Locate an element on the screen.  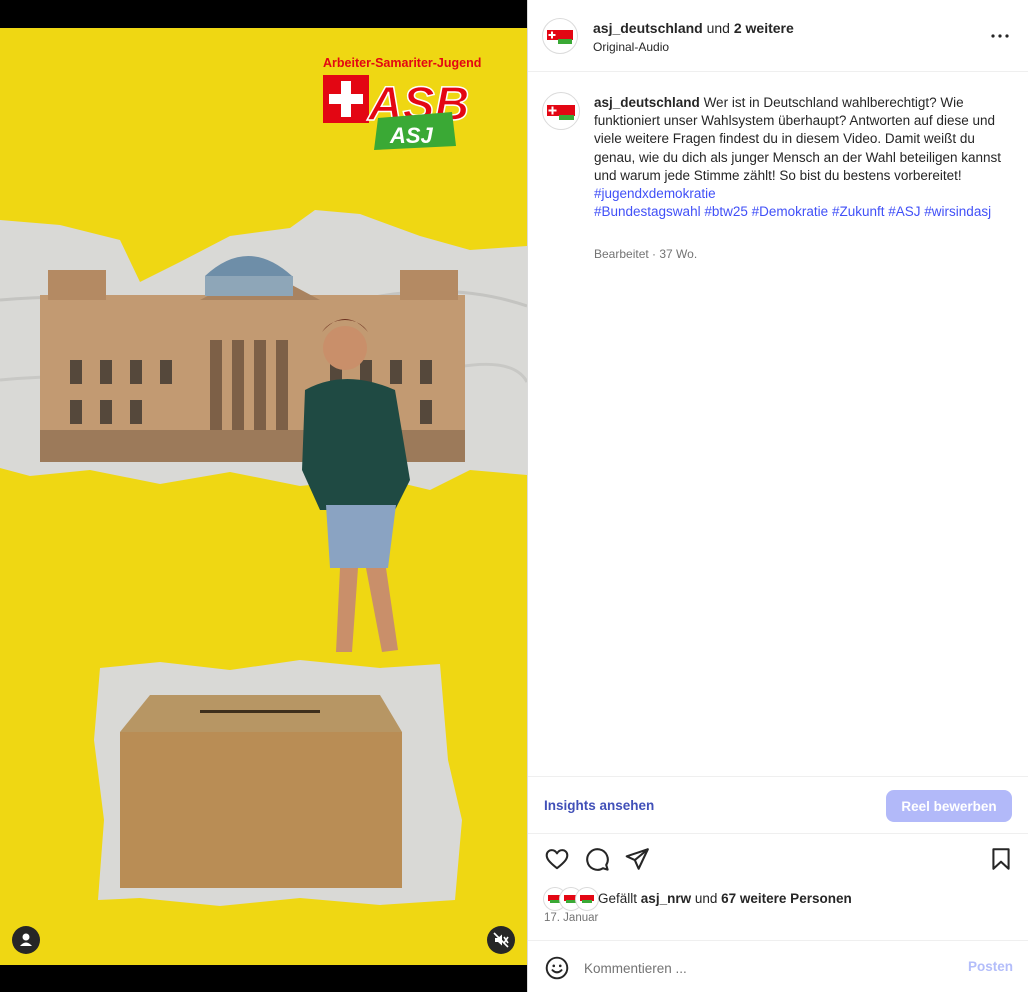
liker-avatar is located at coordinates (587, 899).